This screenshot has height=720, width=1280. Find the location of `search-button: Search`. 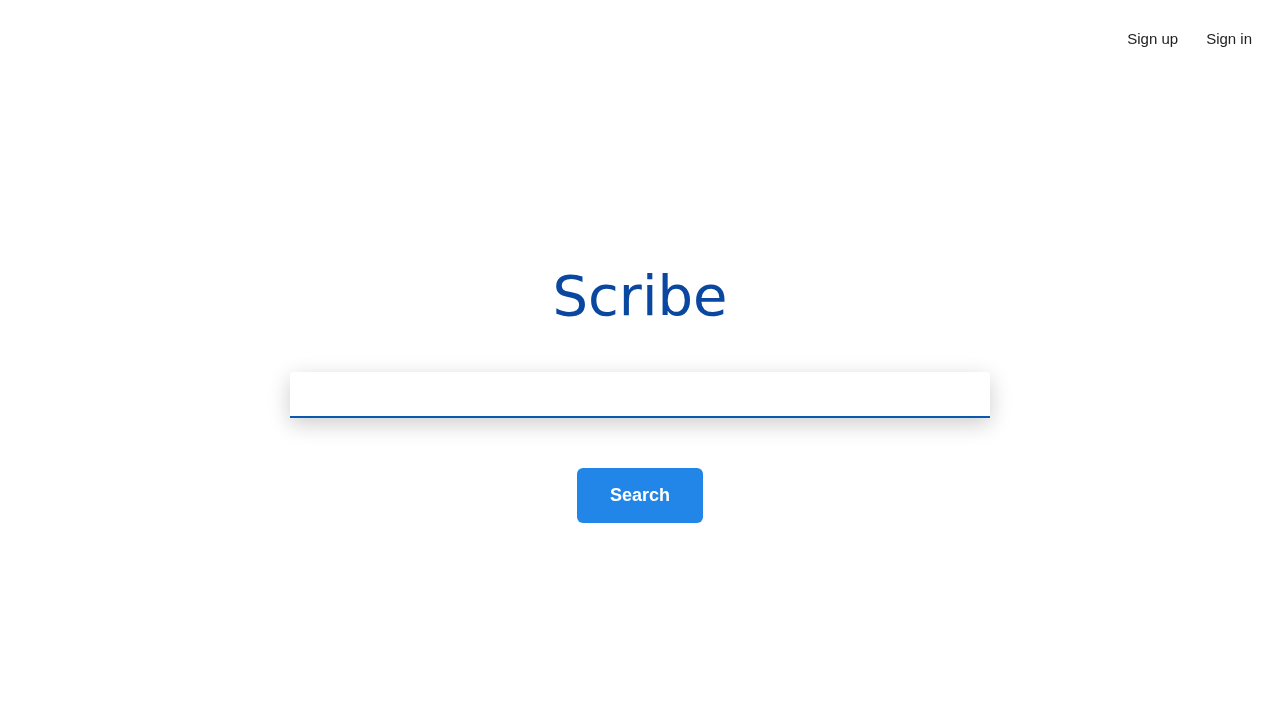

search-button: Search is located at coordinates (640, 495).